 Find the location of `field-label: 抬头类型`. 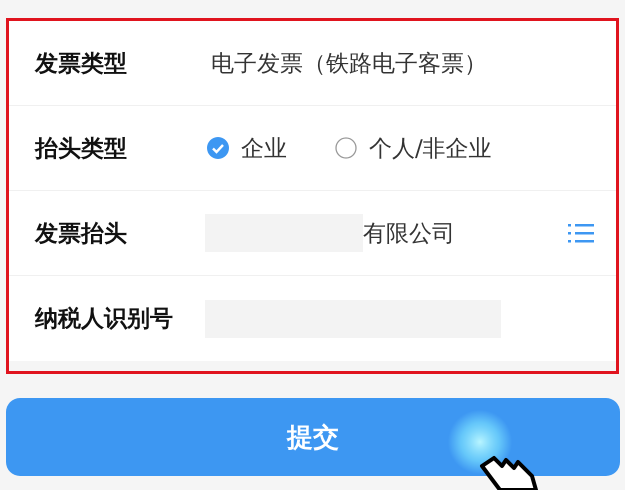

field-label: 抬头类型 is located at coordinates (81, 149).